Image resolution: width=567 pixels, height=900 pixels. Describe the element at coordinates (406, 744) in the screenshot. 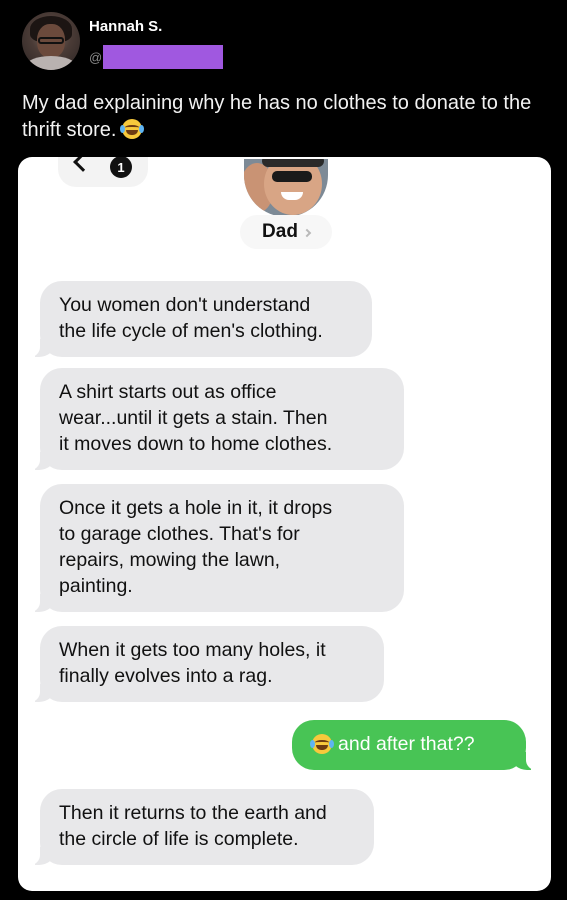

I see `message-text: and after that??` at that location.